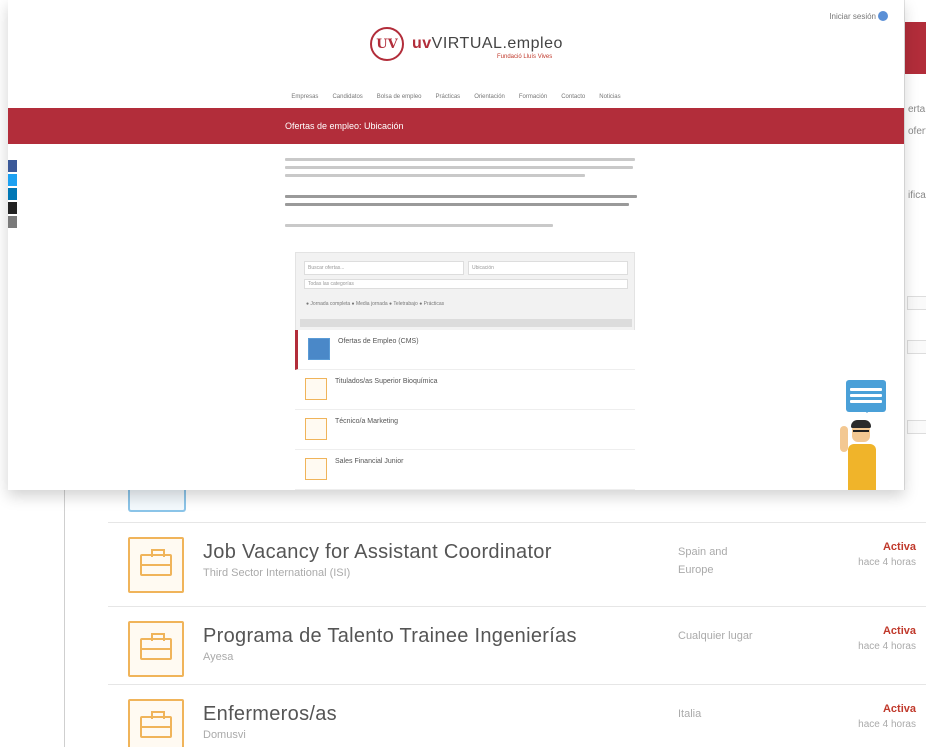  What do you see at coordinates (64, 615) in the screenshot?
I see `frame-edge` at bounding box center [64, 615].